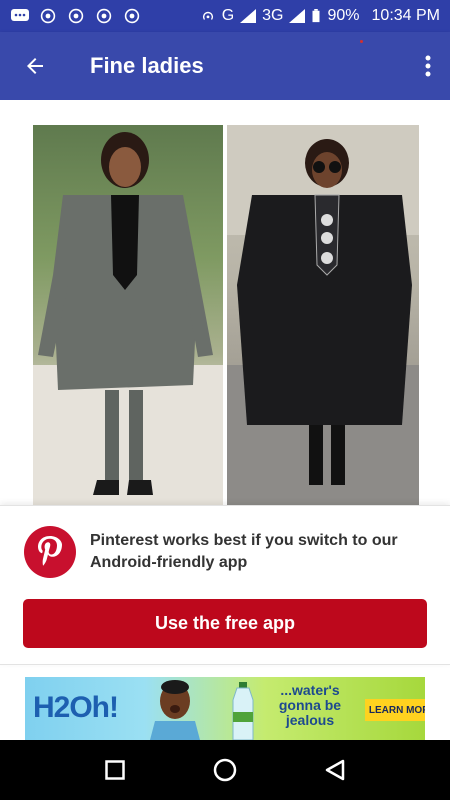 This screenshot has height=800, width=450. Describe the element at coordinates (175, 710) in the screenshot. I see `ad-person-image` at that location.